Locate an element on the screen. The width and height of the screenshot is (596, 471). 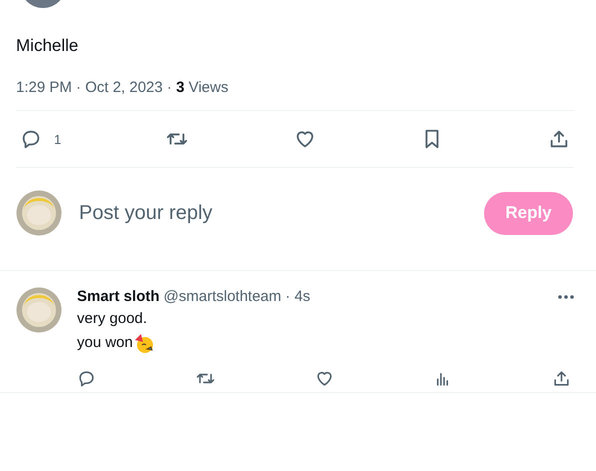
heart-icon is located at coordinates (324, 378).